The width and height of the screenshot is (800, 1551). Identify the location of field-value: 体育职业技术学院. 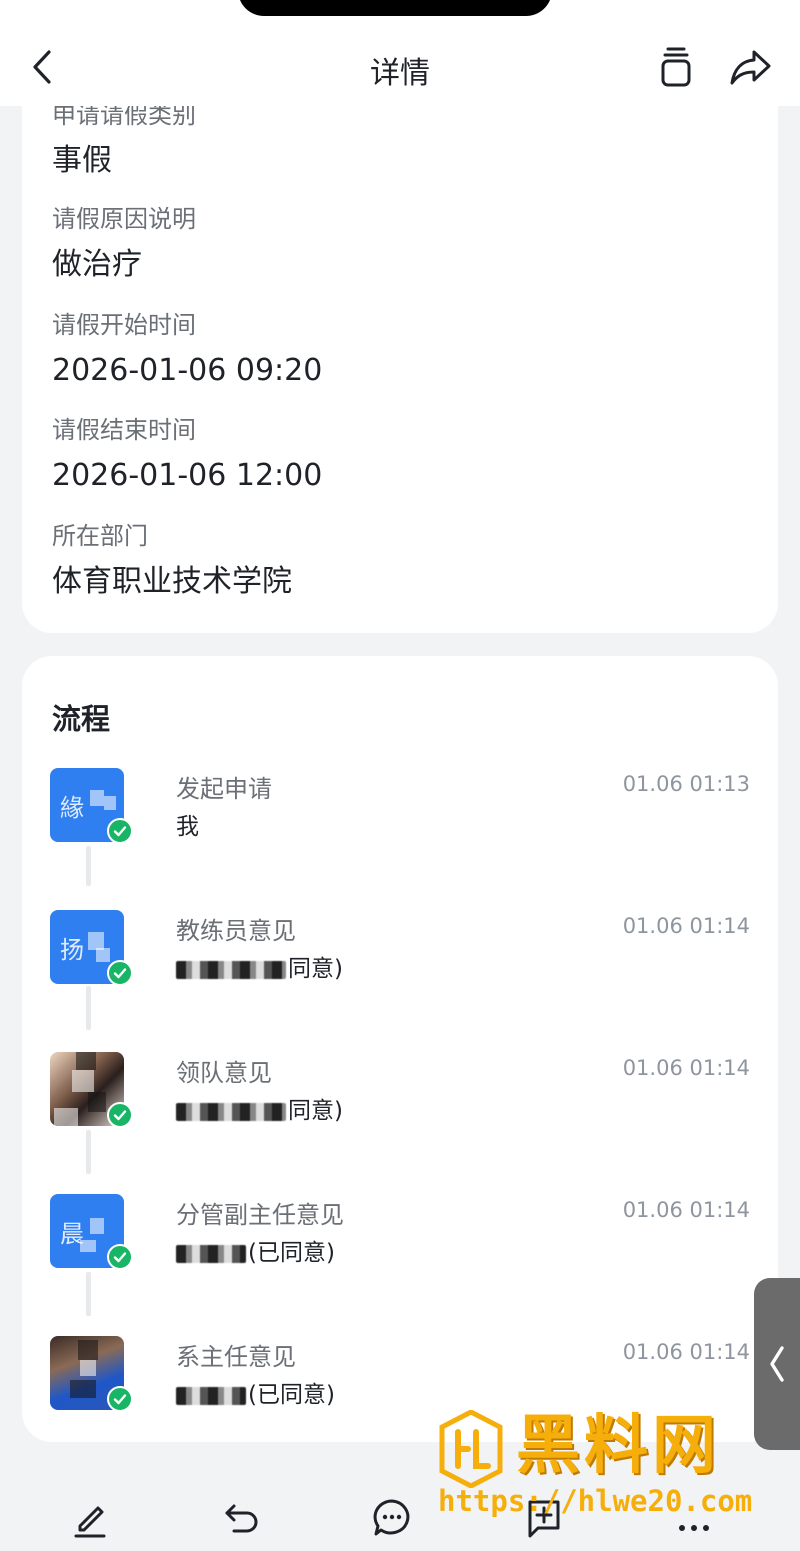
(172, 581).